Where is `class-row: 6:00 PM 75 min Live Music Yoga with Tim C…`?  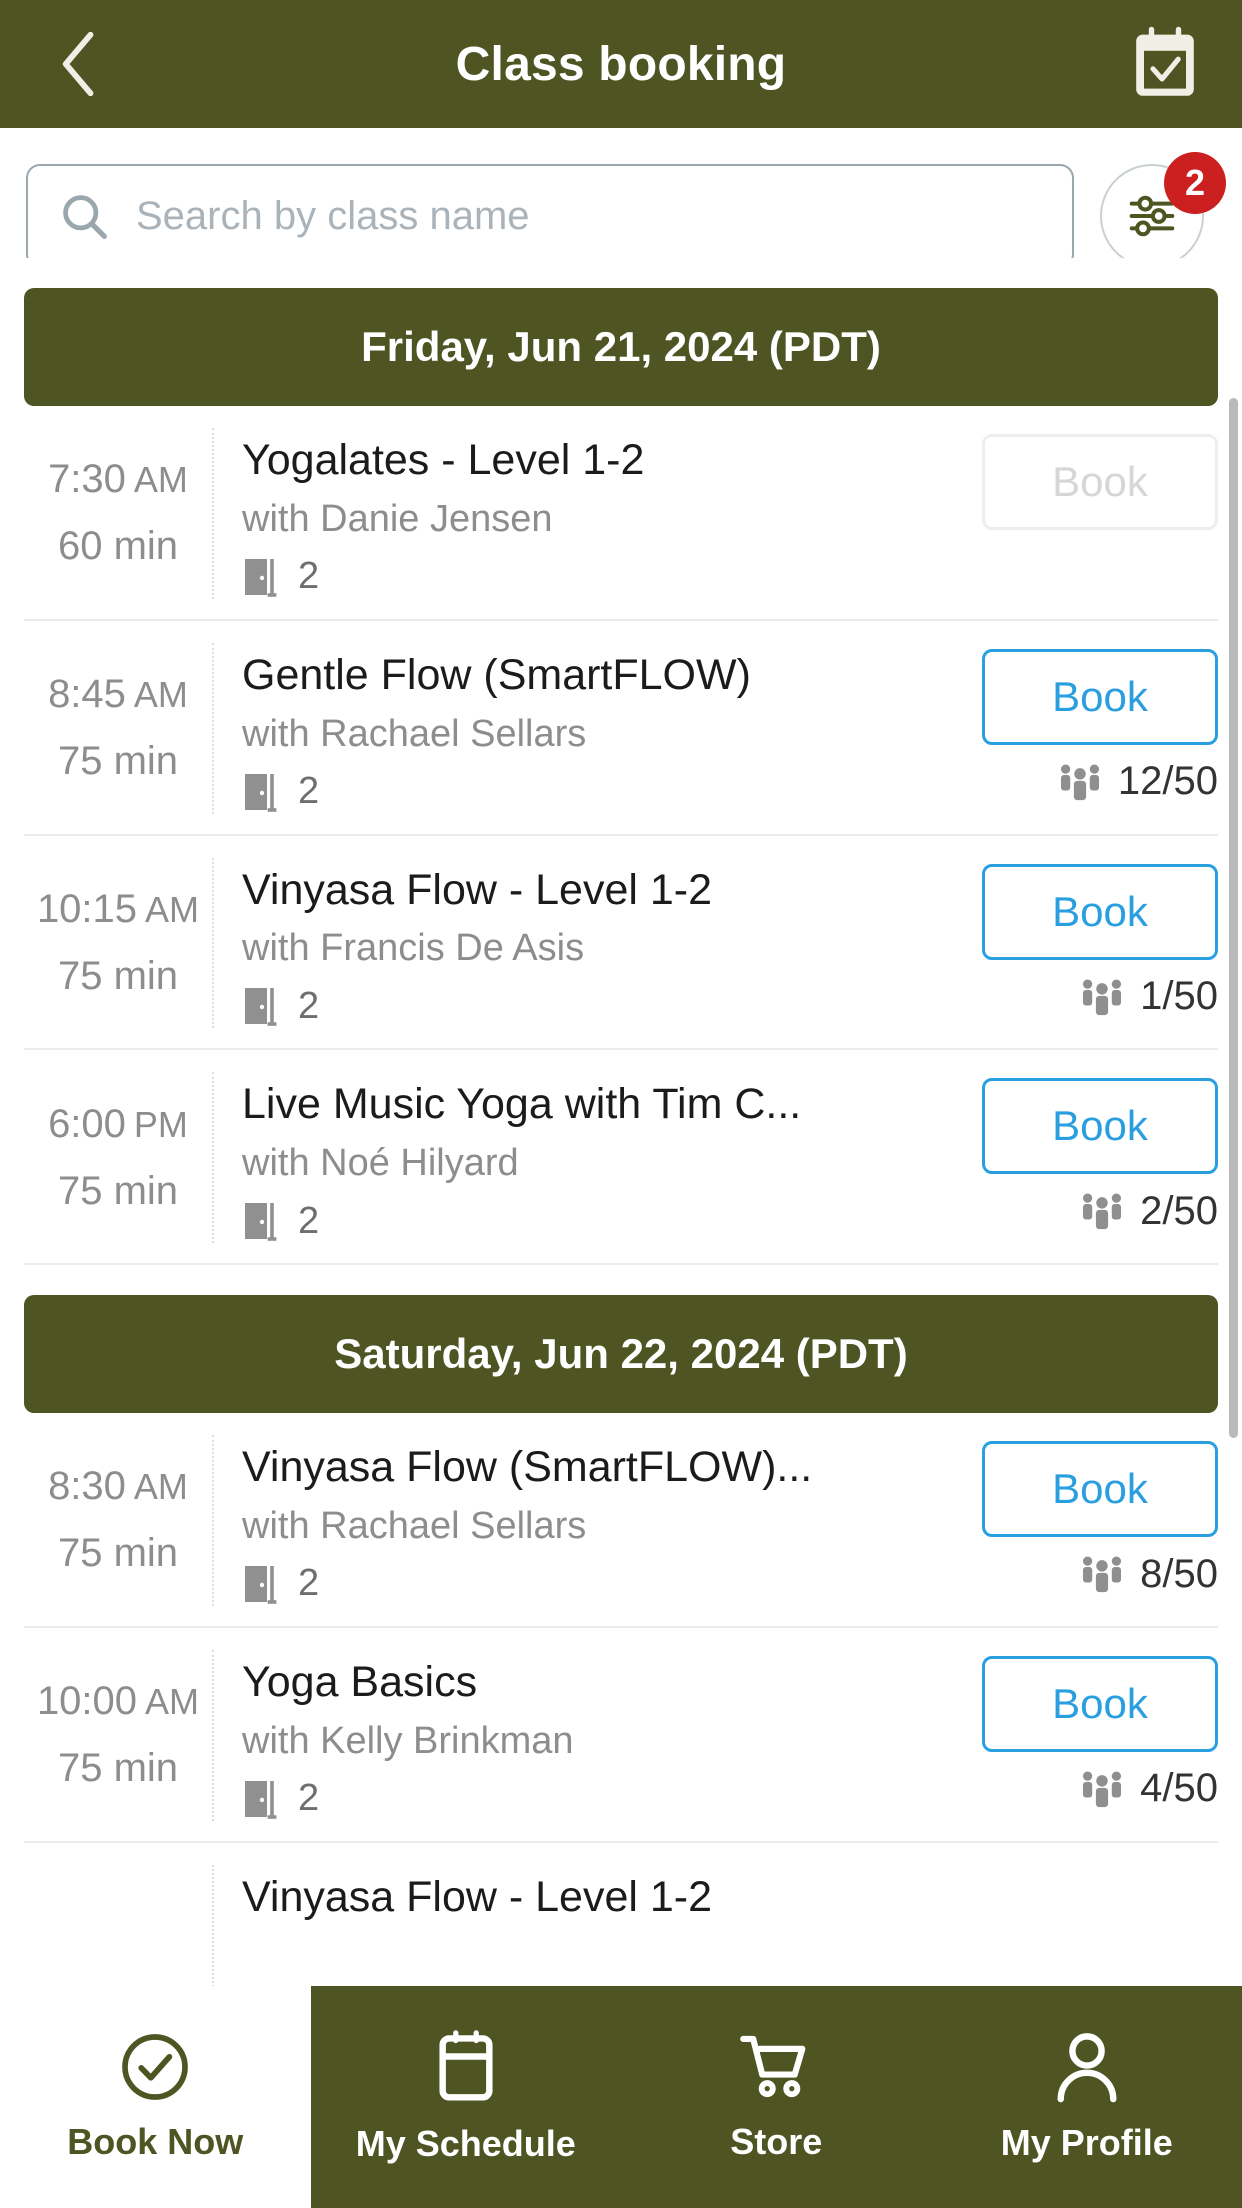
class-row: 6:00 PM 75 min Live Music Yoga with Tim C… is located at coordinates (621, 1157).